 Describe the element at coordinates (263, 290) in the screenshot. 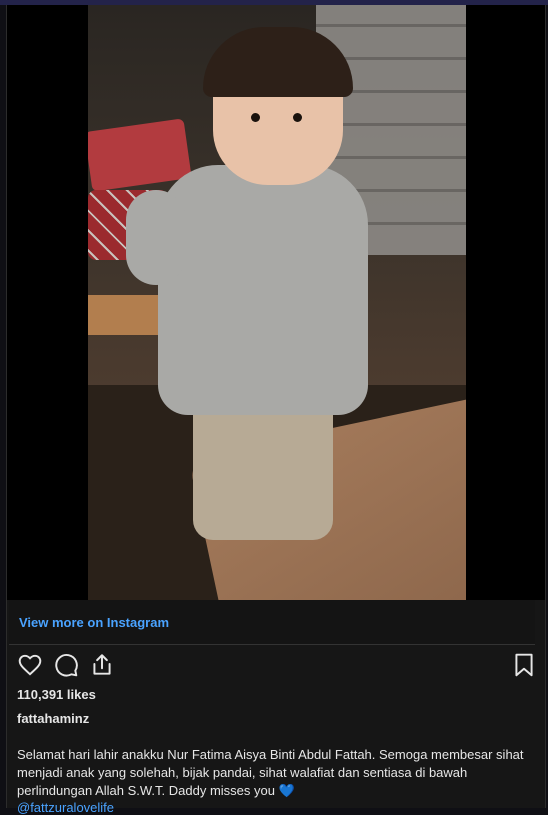

I see `child-sweater` at that location.